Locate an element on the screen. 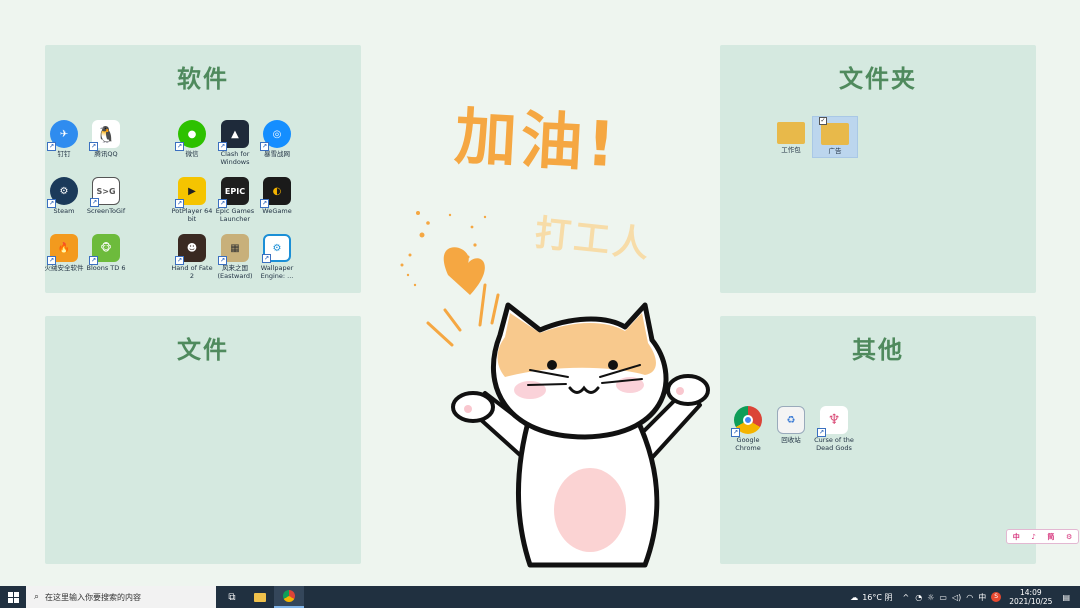 Image resolution: width=1080 pixels, height=608 pixels. desktop-icon-huorong: 🔥 ↗ 火绒安全软件 is located at coordinates (64, 263).